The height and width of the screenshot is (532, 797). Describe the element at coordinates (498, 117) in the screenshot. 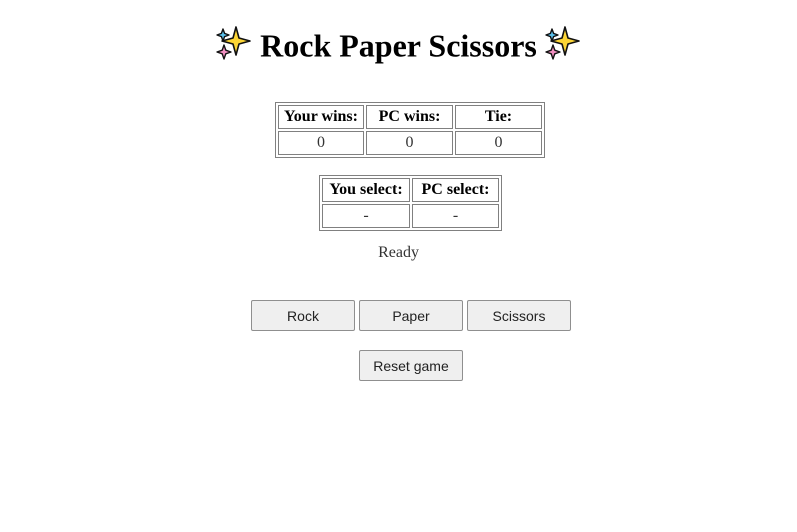

I see `tie-header: Tie:` at that location.